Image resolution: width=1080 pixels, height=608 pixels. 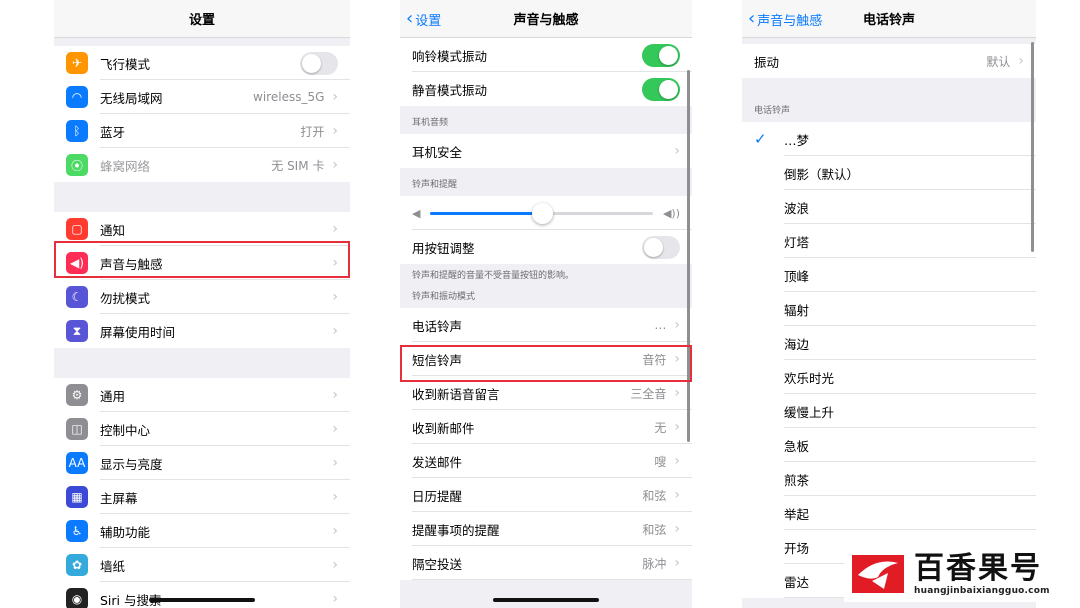 I want to click on siri-icon: ◉, so click(x=77, y=598).